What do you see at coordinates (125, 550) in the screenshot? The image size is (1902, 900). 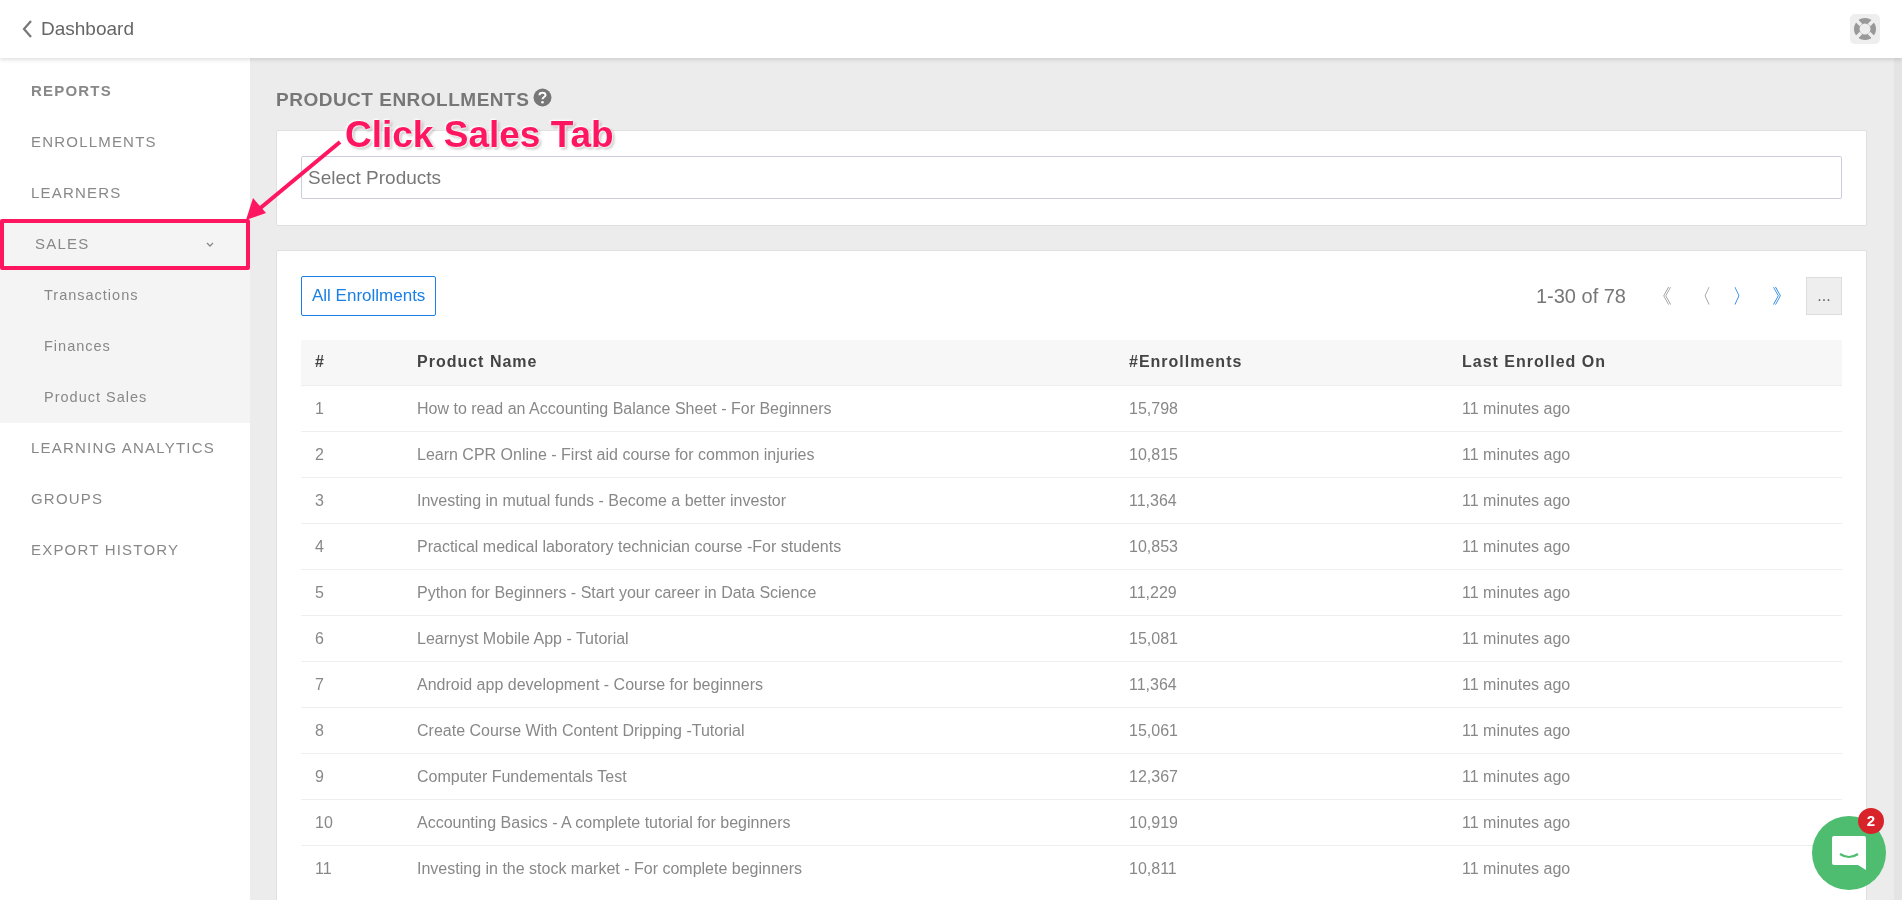 I see `sidebar-item: EXPORT HISTORY` at bounding box center [125, 550].